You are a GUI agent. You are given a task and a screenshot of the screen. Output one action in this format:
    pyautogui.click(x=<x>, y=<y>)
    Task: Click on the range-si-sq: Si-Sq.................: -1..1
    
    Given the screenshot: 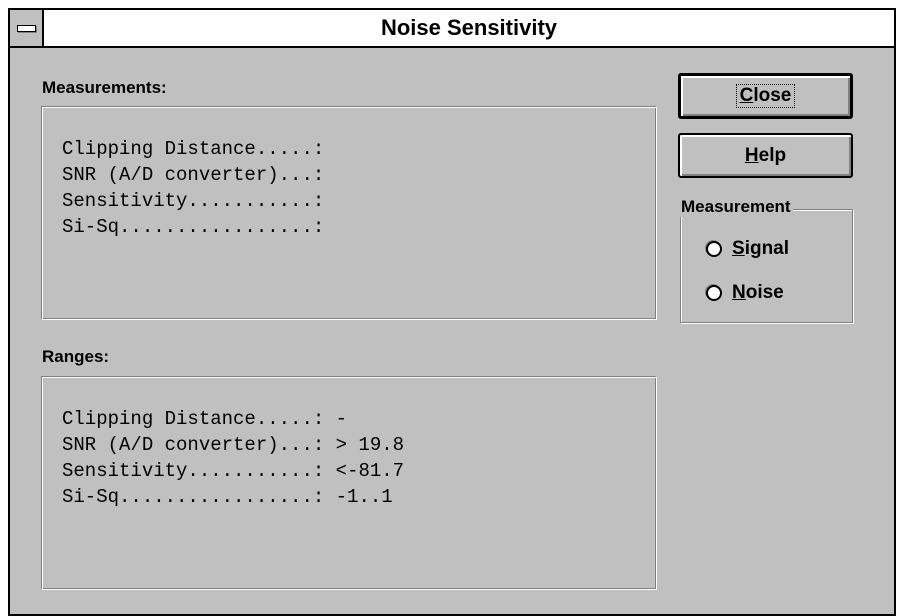 What is the action you would take?
    pyautogui.click(x=227, y=497)
    